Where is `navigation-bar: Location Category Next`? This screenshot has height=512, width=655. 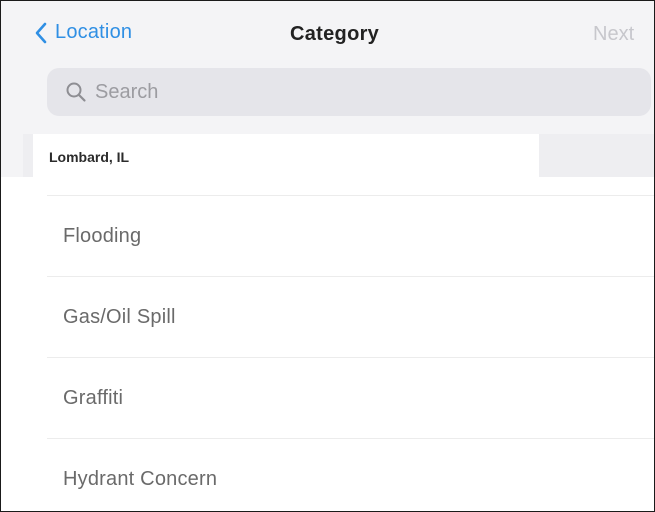 navigation-bar: Location Category Next is located at coordinates (327, 35).